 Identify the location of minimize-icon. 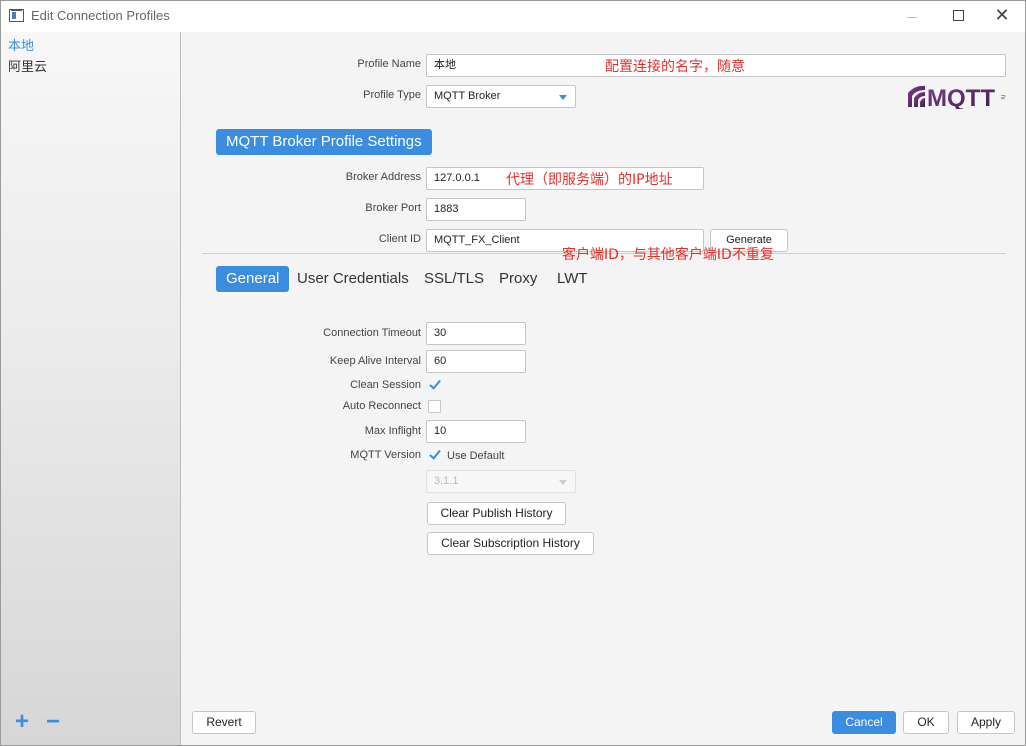
(912, 17).